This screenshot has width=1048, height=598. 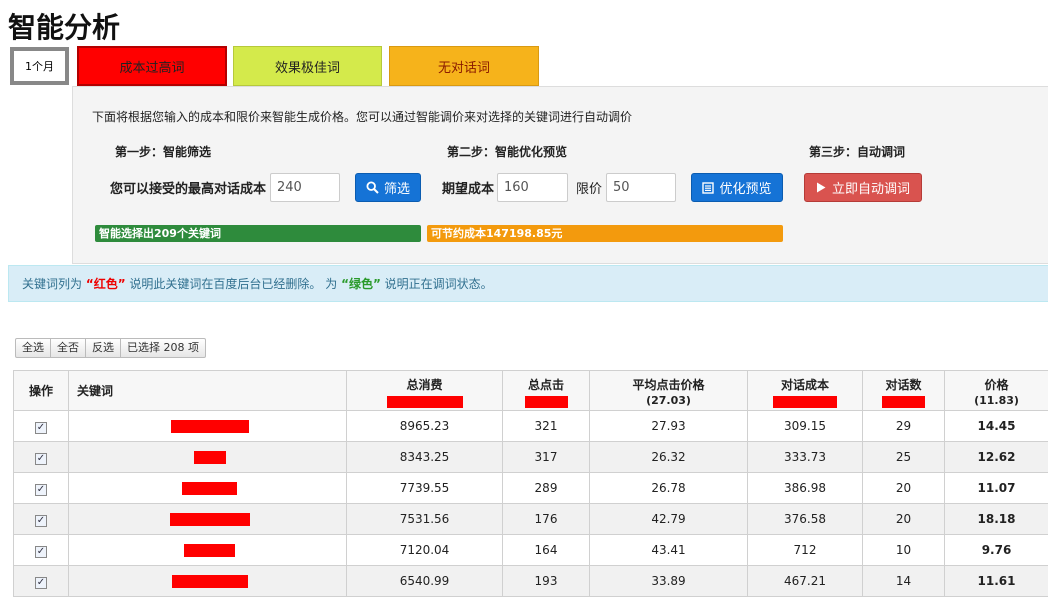 I want to click on table-row: ✓ 7120.04 164 43.41 712 10 9.76, so click(x=530, y=550).